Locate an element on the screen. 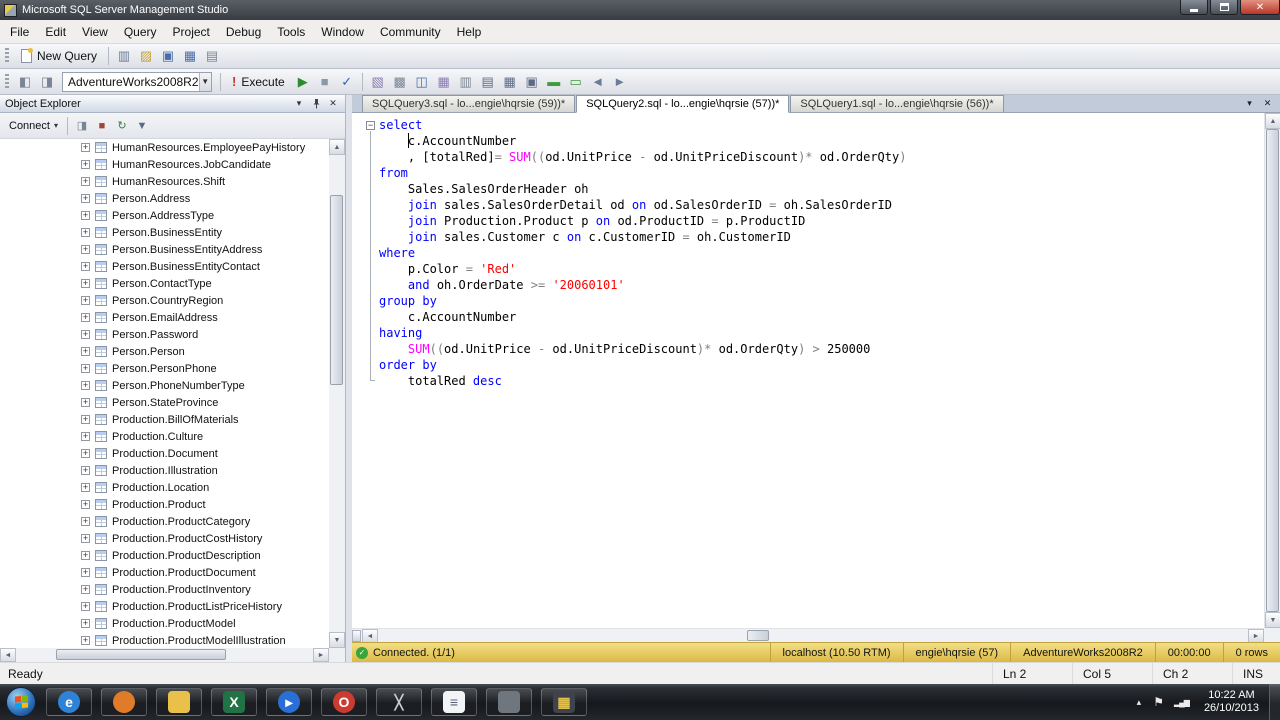 The width and height of the screenshot is (1280, 720). document-tab: SQLQuery3.sql - lo...engie\hqrsie (59))* is located at coordinates (469, 103).